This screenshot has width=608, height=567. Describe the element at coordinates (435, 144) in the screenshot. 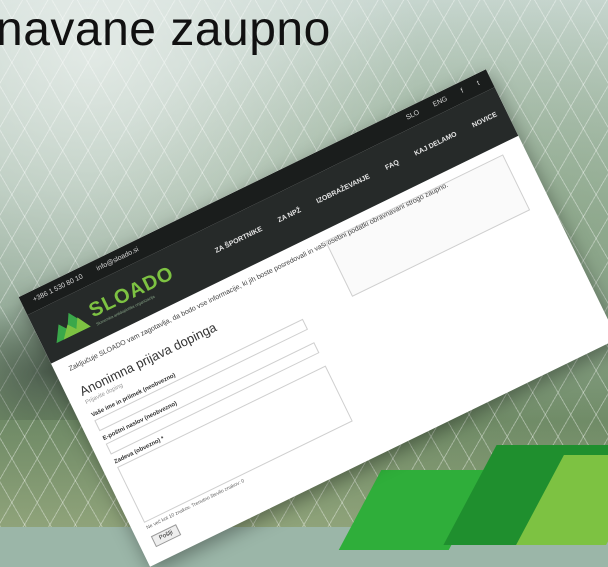

I see `nav-item-kaj-delamo: KAJ DELAMO` at that location.